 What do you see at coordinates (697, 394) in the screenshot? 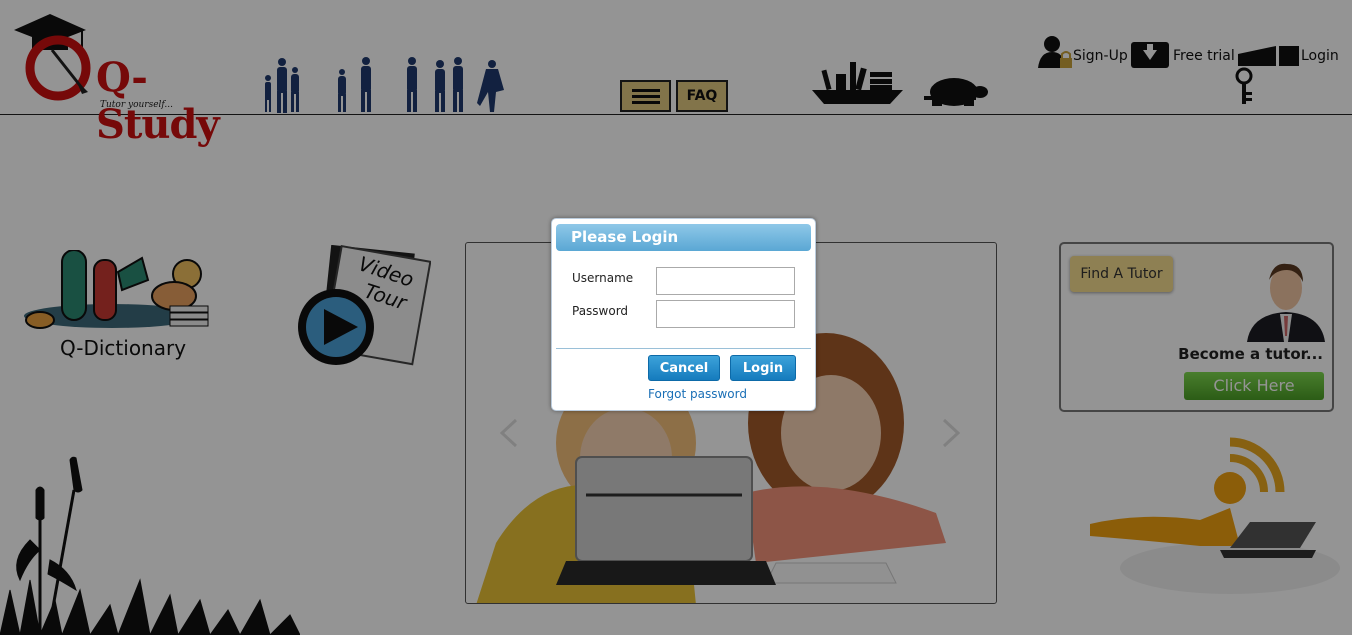
I see `forgot-password-link: Forgot password` at bounding box center [697, 394].